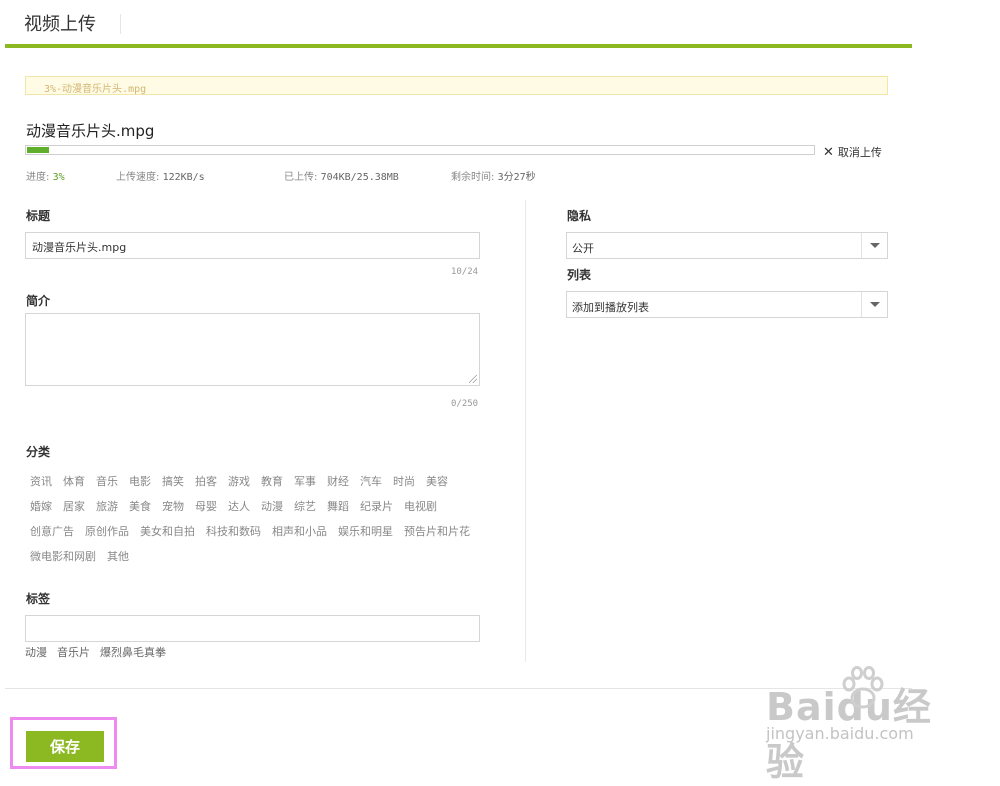 This screenshot has height=786, width=1000. Describe the element at coordinates (265, 555) in the screenshot. I see `category-row: 微电影和网剧 其他` at that location.